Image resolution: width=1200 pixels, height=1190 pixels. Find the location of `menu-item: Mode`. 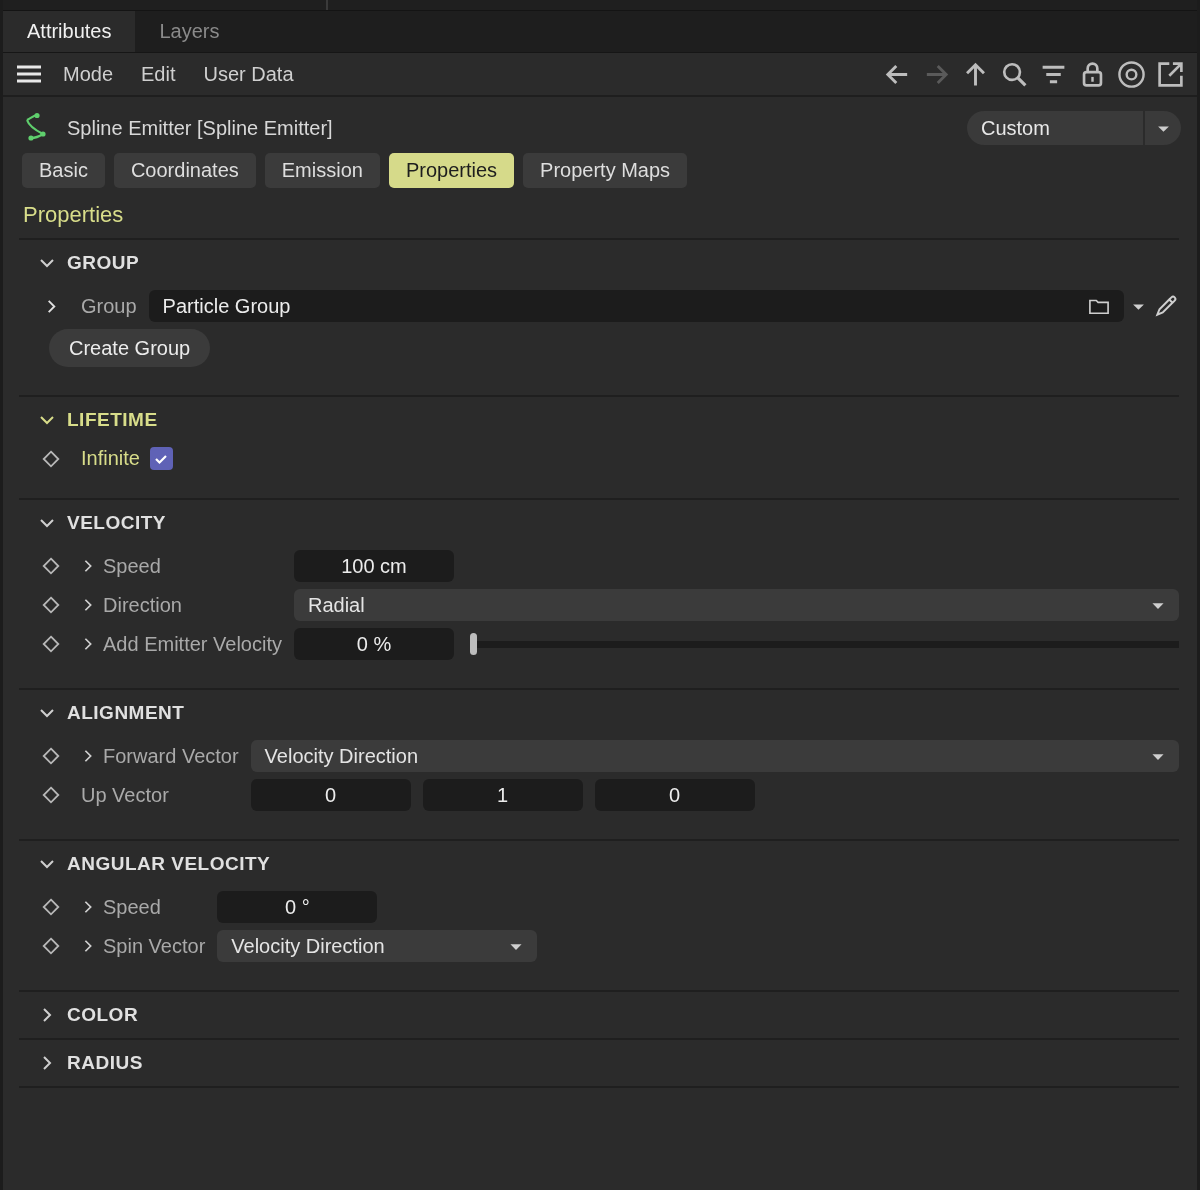

menu-item: Mode is located at coordinates (88, 74).